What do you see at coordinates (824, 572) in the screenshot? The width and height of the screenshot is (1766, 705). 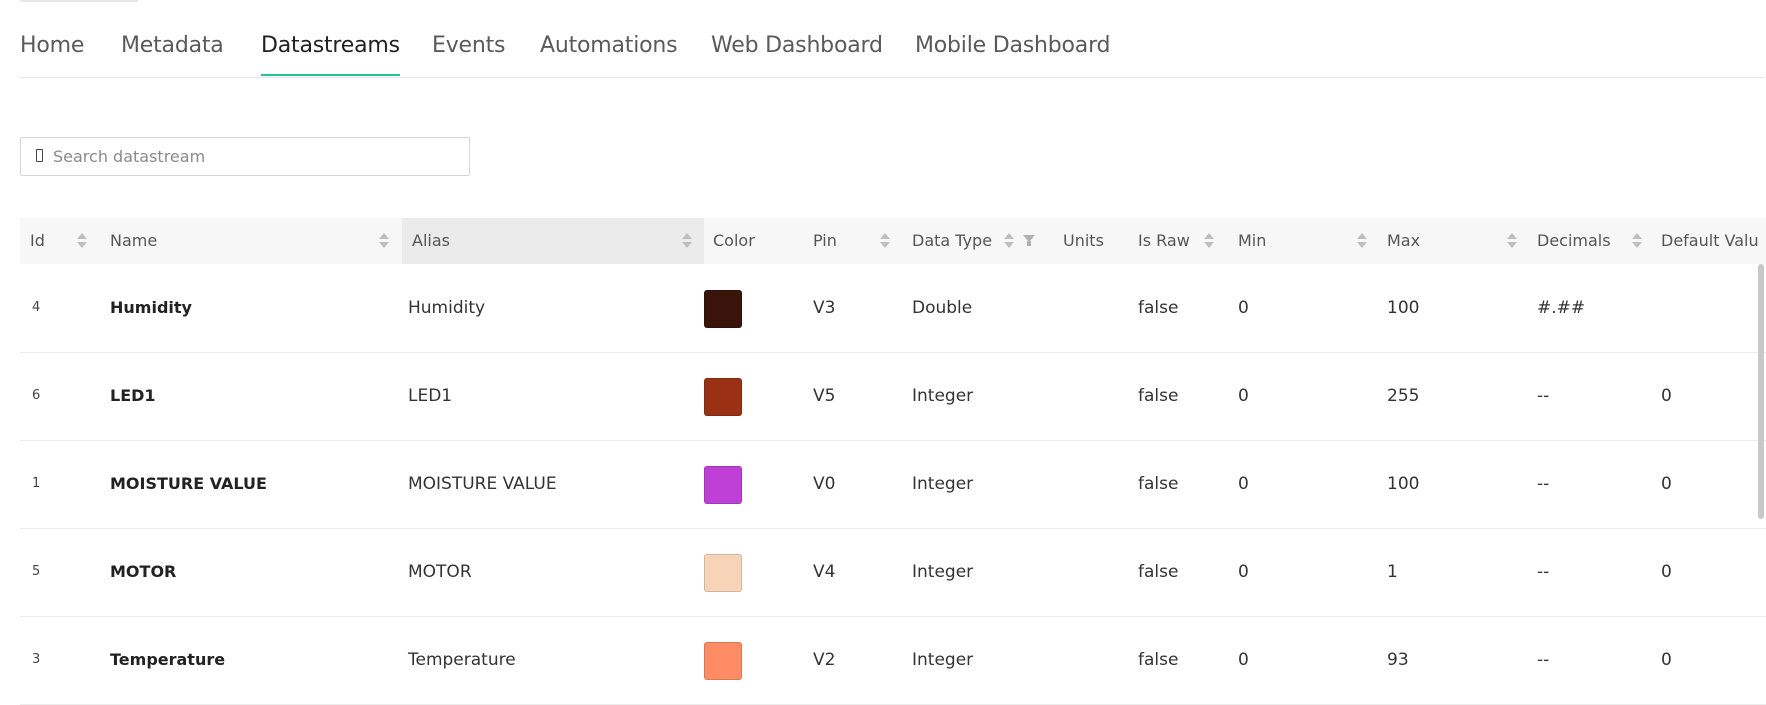 I see `cell-pin: V4` at bounding box center [824, 572].